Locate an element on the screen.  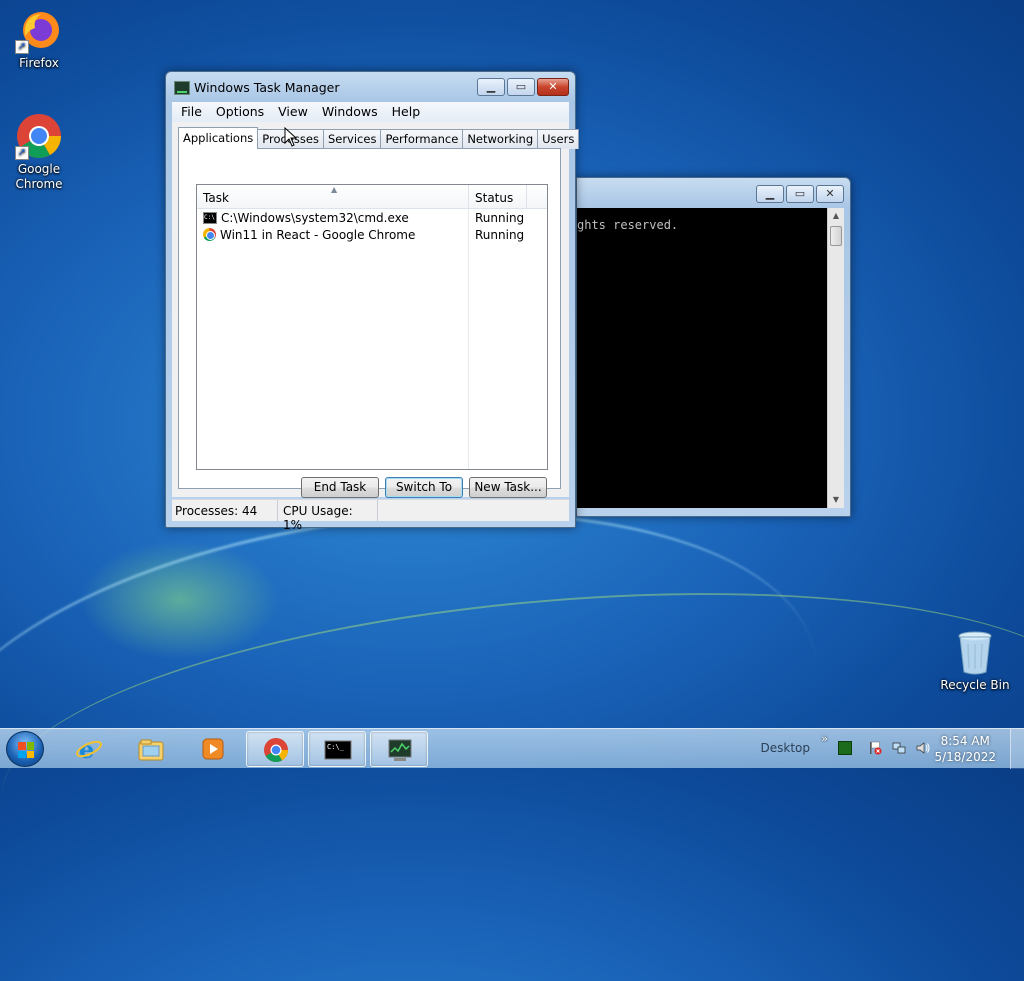
cmd-icon: C:\_ is located at coordinates (338, 750).